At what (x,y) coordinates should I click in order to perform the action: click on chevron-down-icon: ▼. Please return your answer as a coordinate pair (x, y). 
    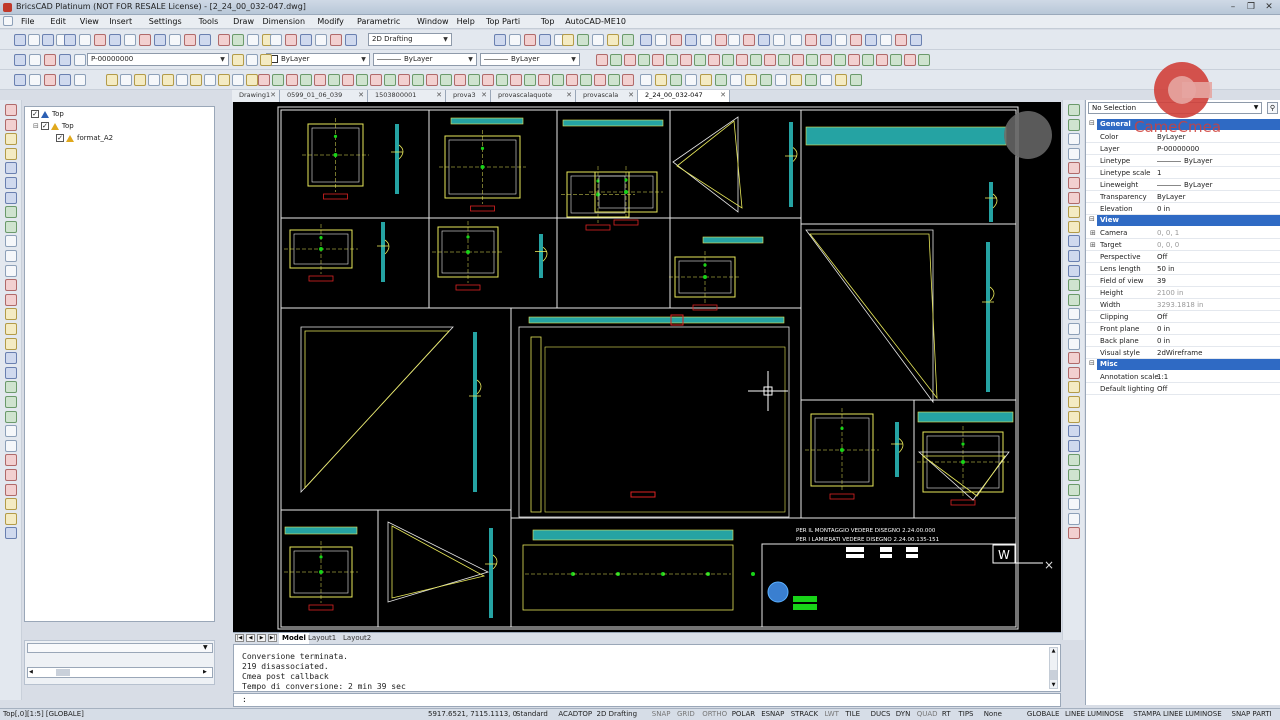
    Looking at the image, I should click on (205, 647).